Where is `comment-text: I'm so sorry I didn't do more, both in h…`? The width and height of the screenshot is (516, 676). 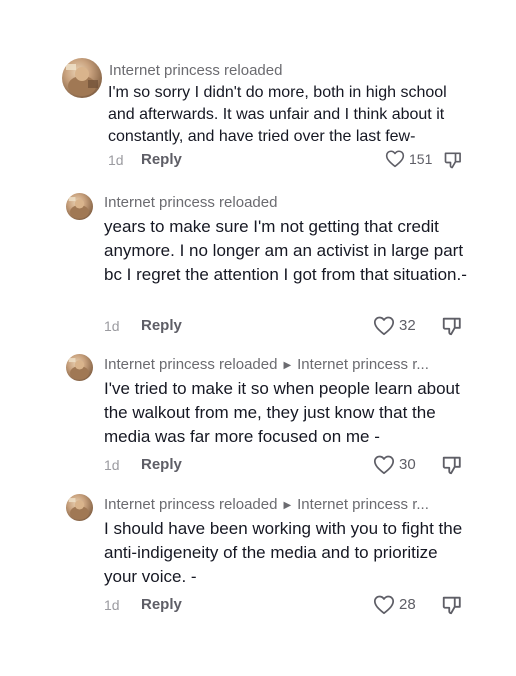
comment-text: I'm so sorry I didn't do more, both in h… is located at coordinates (277, 114).